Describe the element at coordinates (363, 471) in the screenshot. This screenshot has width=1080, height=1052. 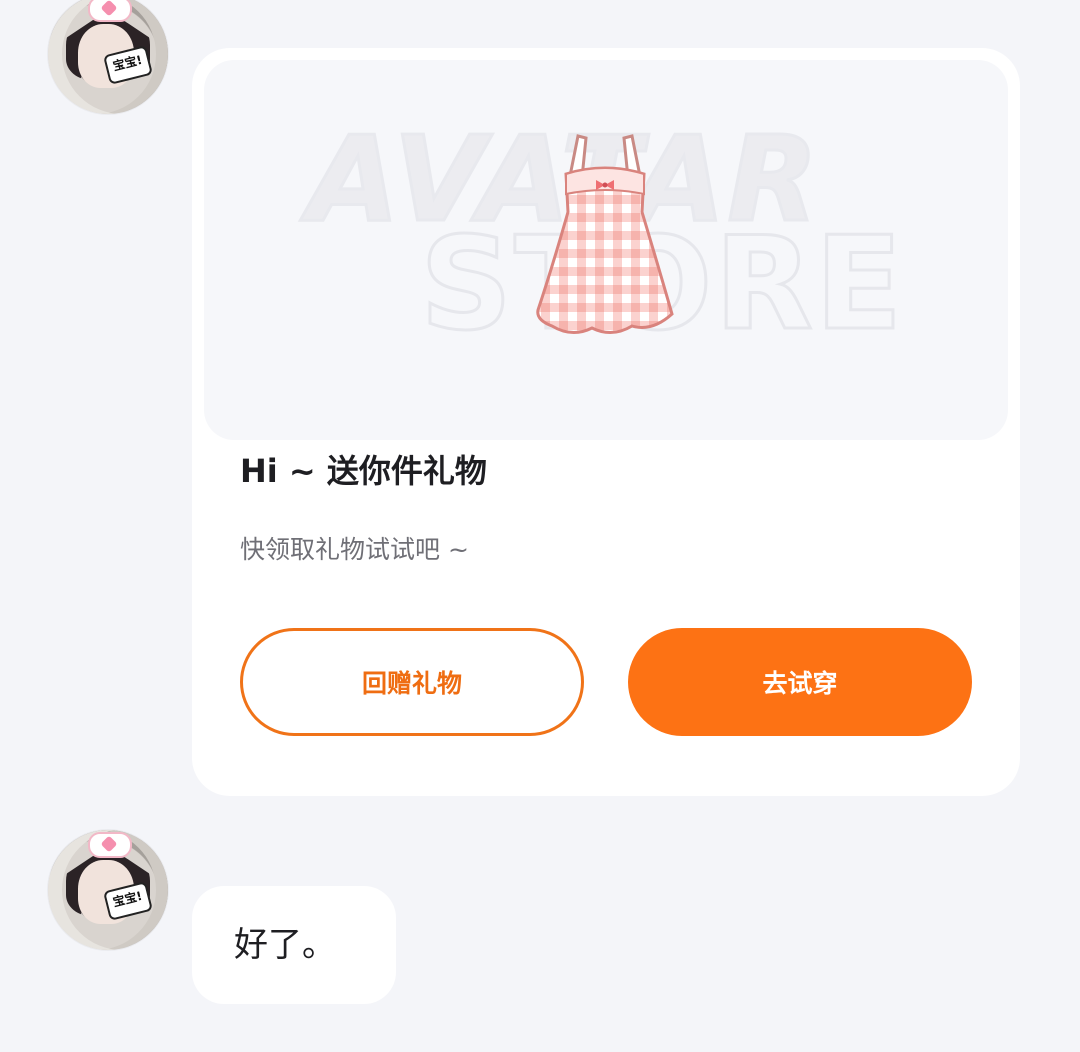
I see `gift-title: Hi ~ 送你件礼物` at that location.